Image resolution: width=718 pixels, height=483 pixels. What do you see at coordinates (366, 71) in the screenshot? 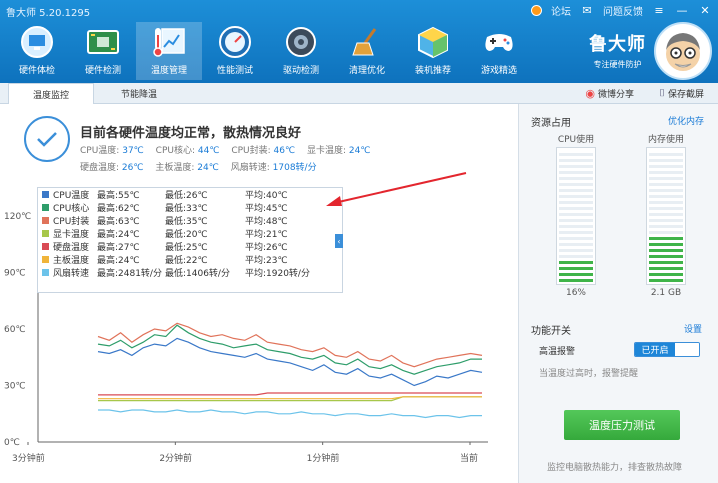
I see `nav-label: 清理优化` at bounding box center [366, 71].